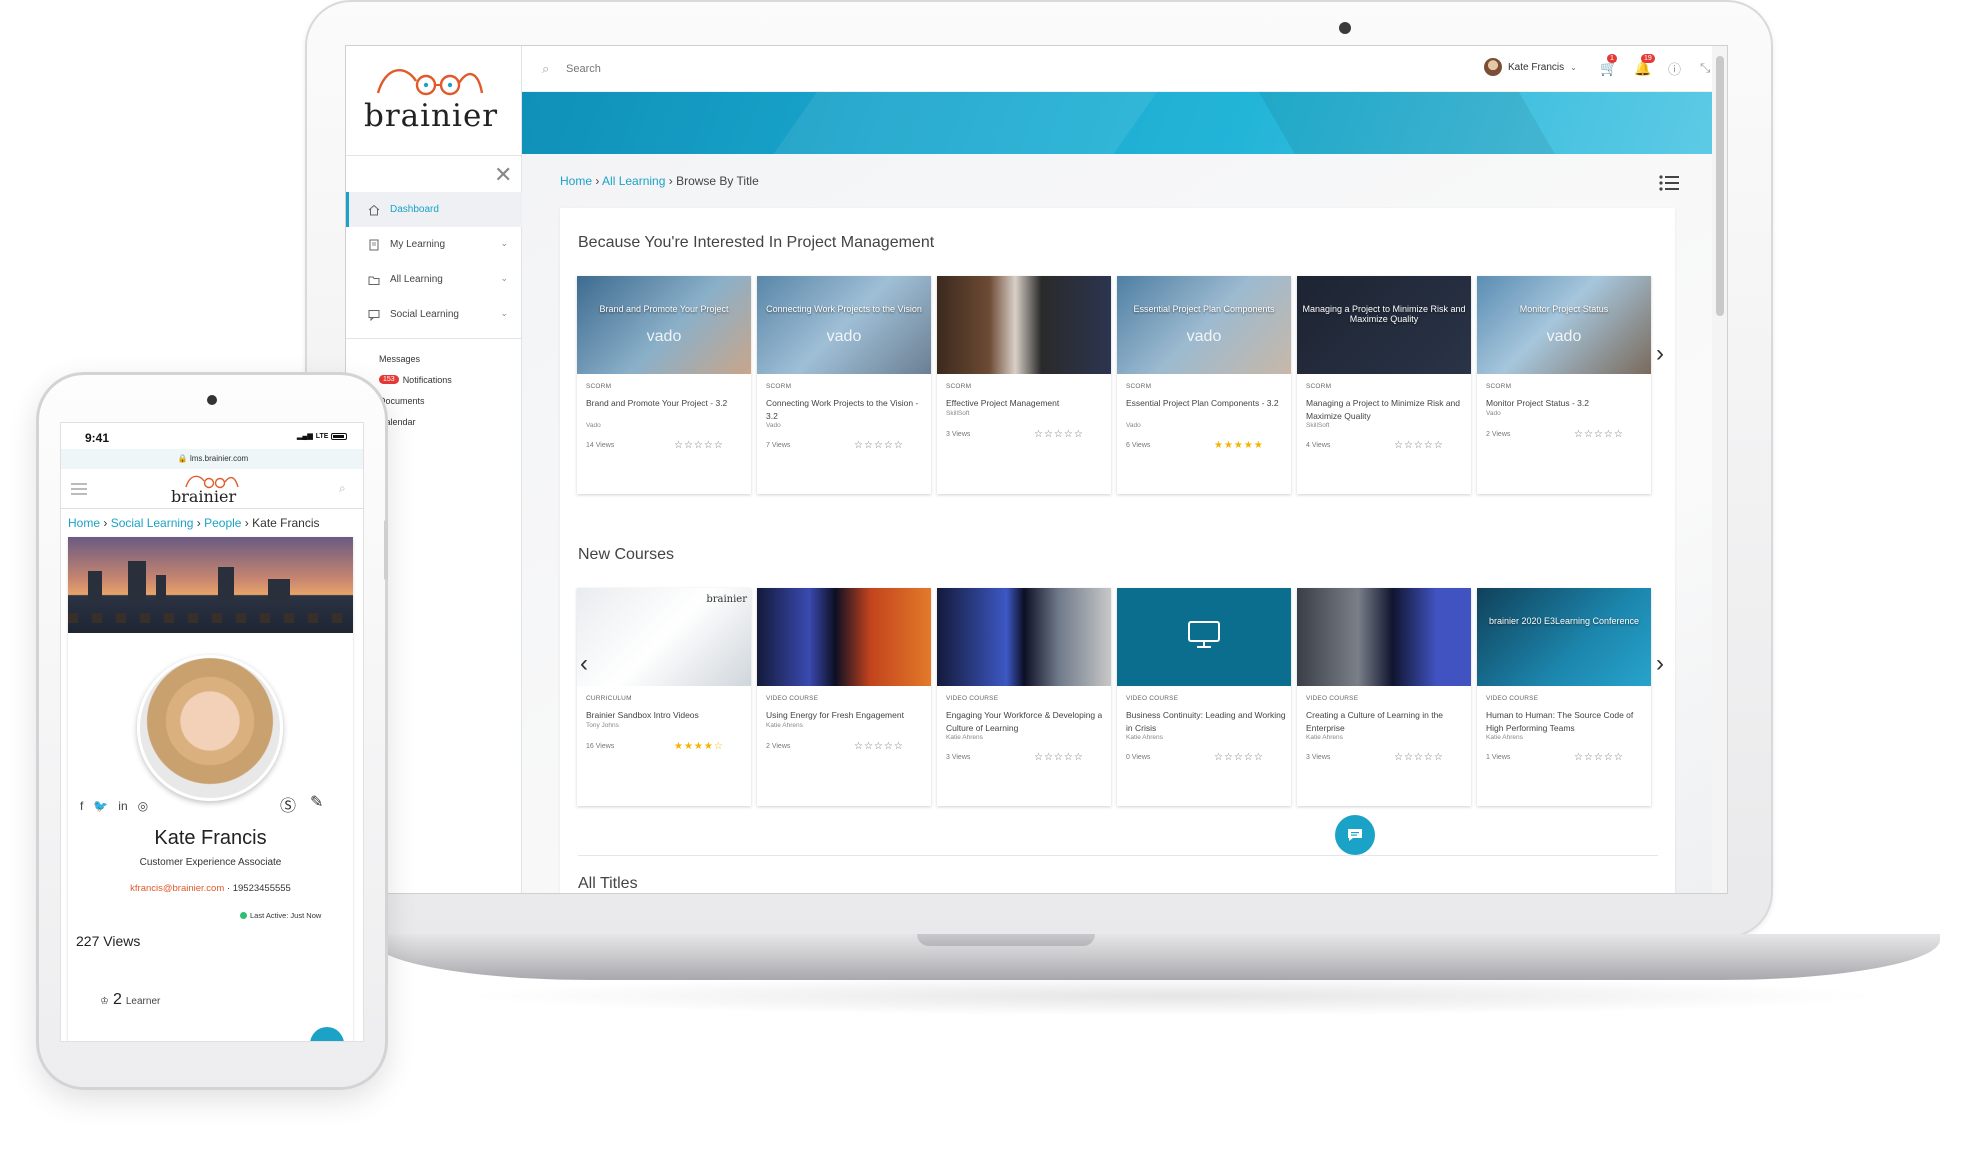 This screenshot has width=1967, height=1156. I want to click on url-bar: 🔒 lms.brainier.com, so click(212, 459).